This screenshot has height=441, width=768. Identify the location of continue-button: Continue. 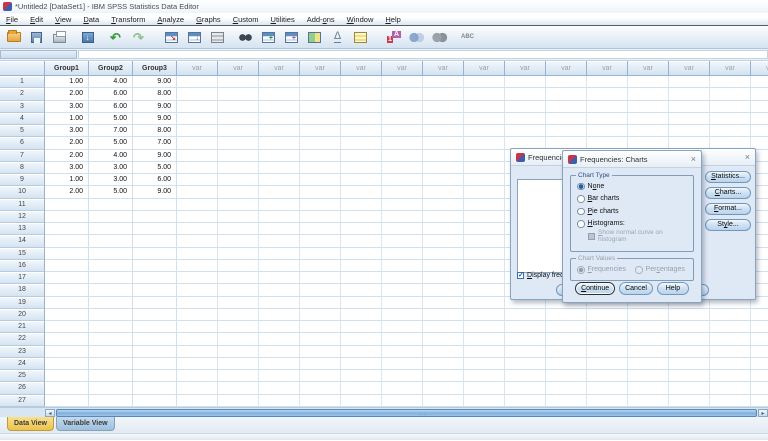
(595, 288).